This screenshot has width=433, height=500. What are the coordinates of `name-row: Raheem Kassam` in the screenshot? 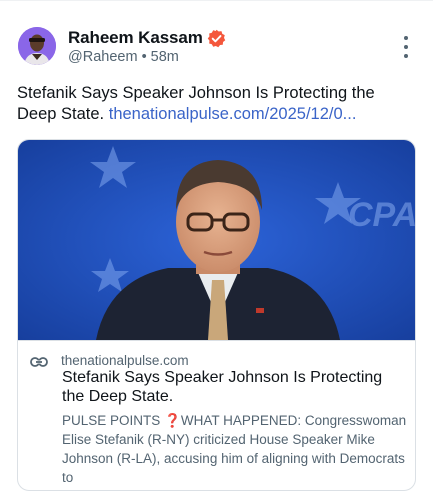 It's located at (147, 38).